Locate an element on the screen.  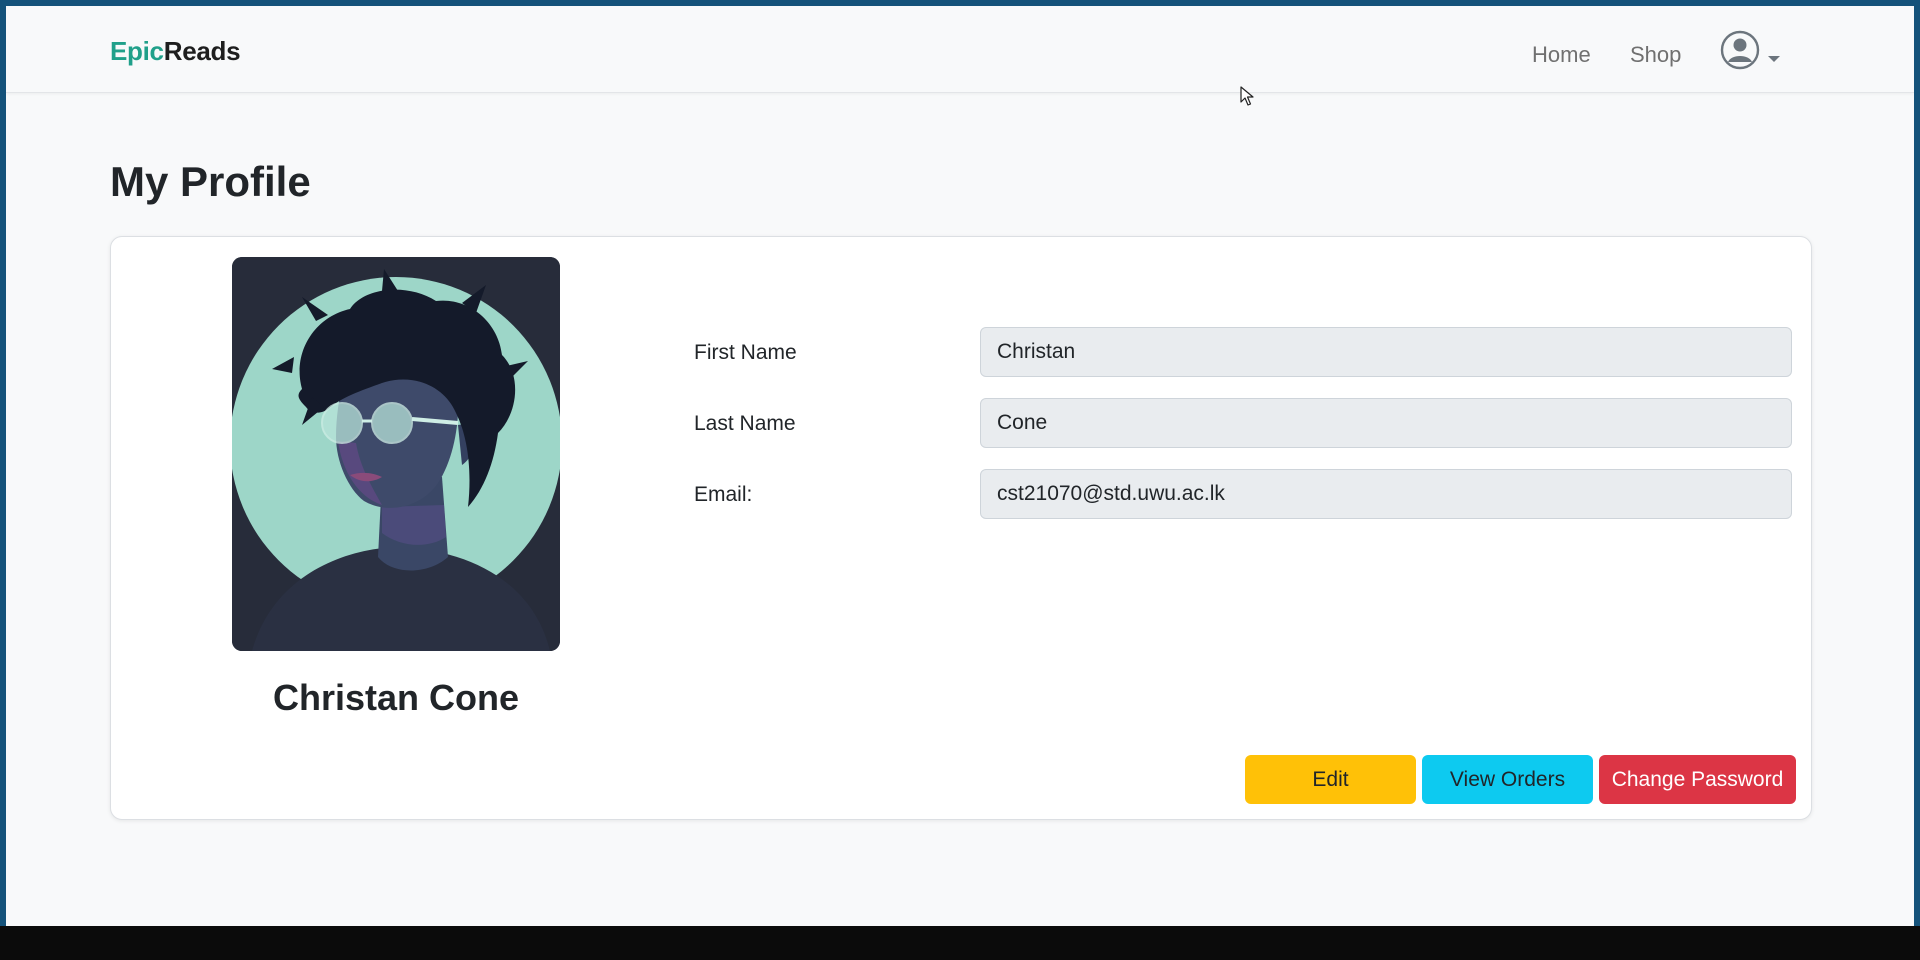
brand-text-reads: Reads is located at coordinates (202, 51).